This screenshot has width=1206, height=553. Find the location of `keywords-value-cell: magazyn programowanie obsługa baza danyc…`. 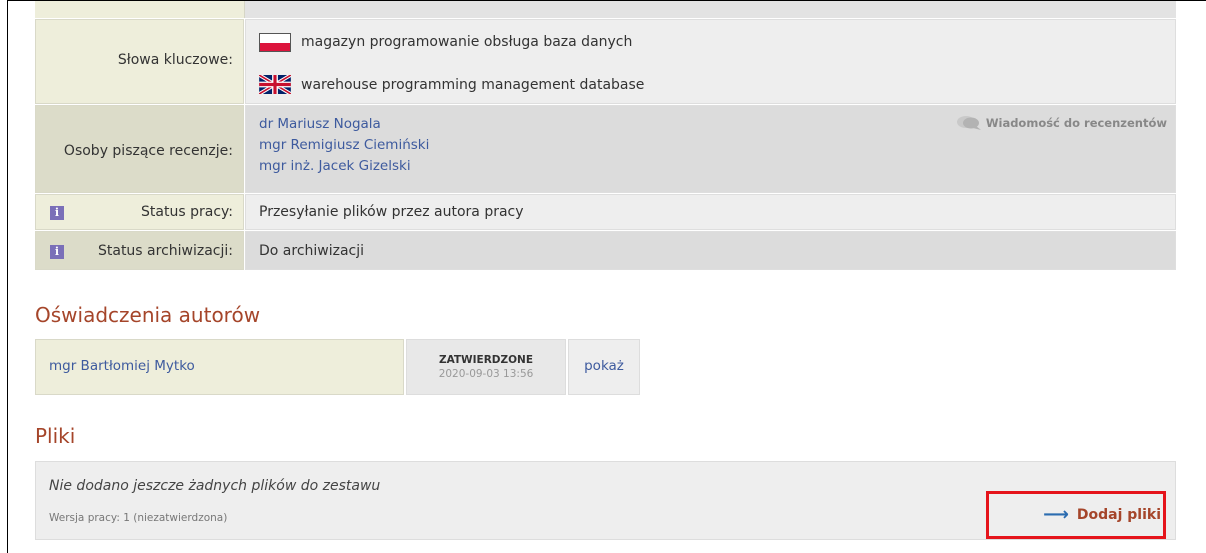

keywords-value-cell: magazyn programowanie obsługa baza danyc… is located at coordinates (710, 61).